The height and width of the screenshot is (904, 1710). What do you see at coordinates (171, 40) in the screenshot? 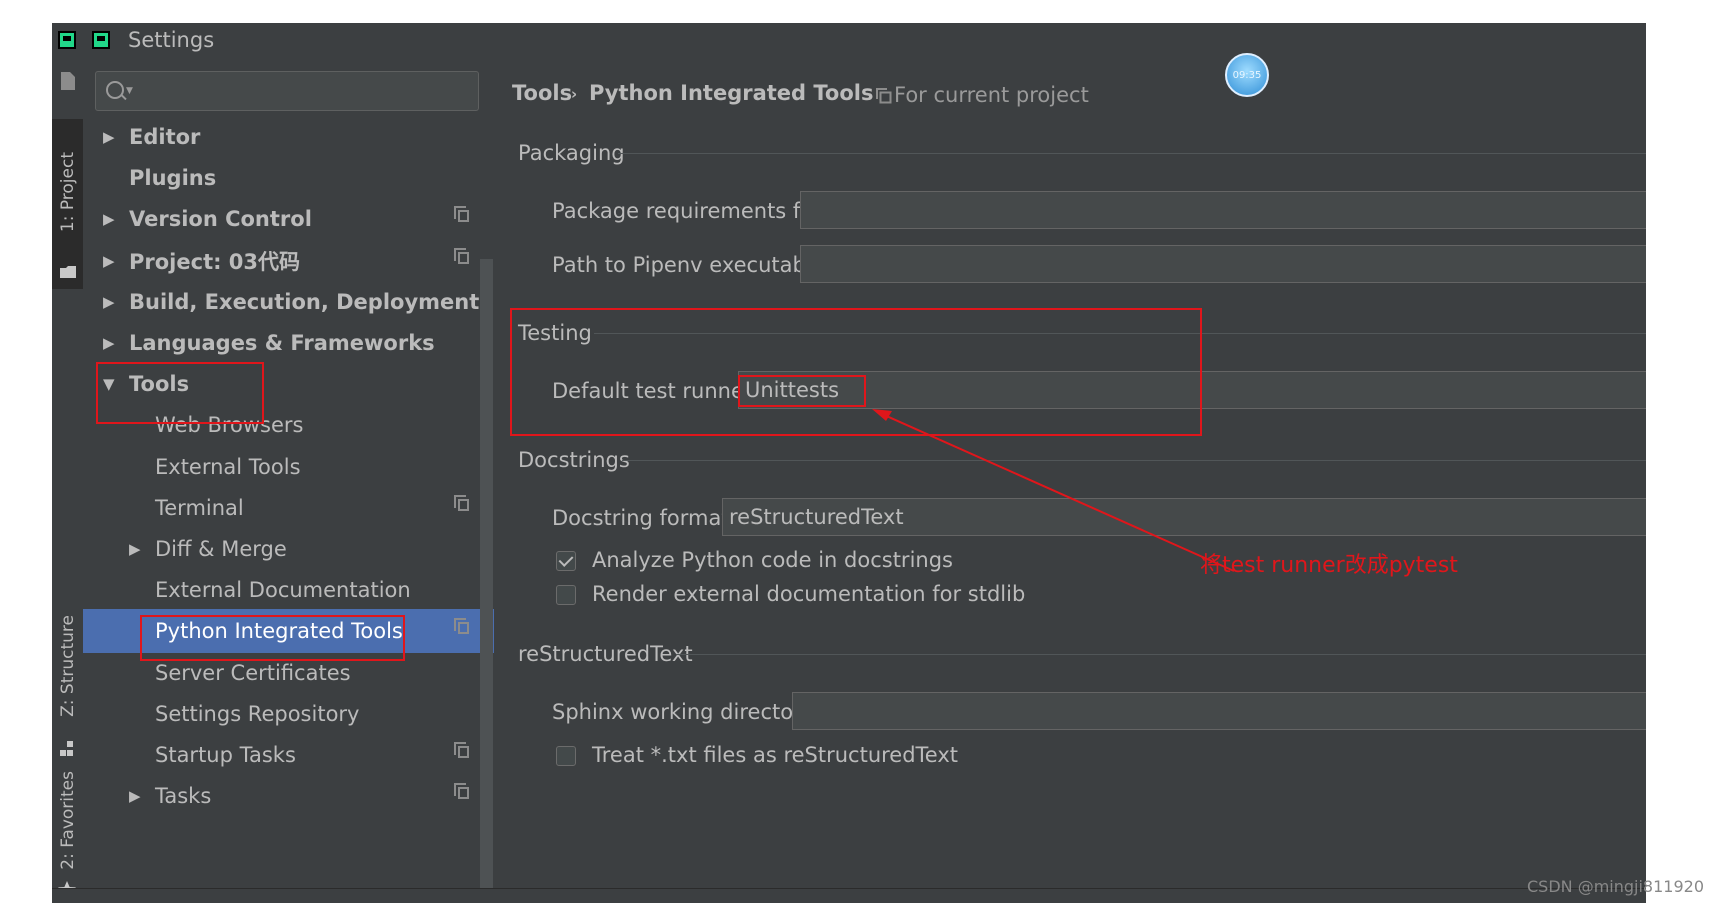
I see `window-title: Settings` at bounding box center [171, 40].